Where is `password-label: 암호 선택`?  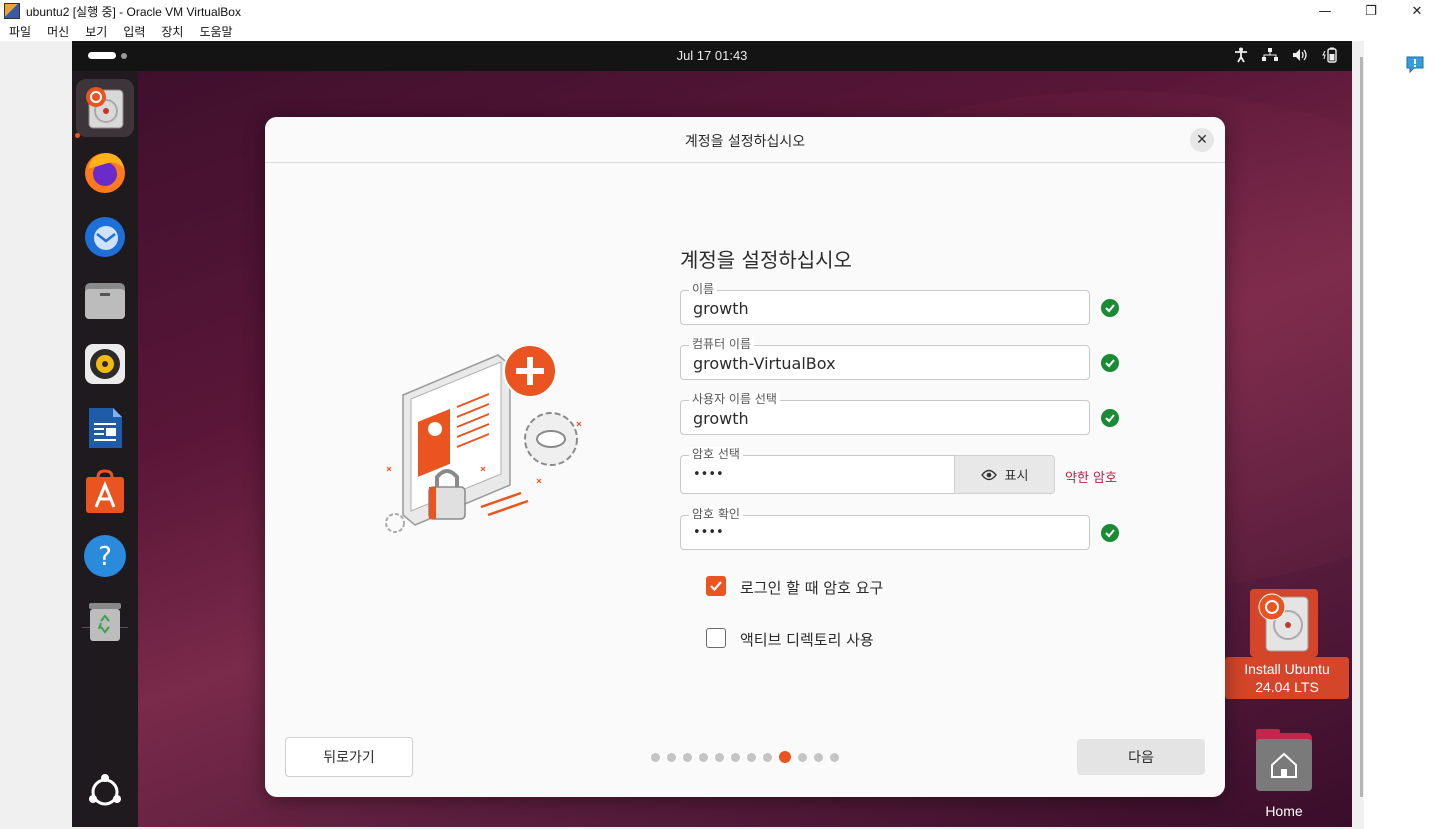
password-label: 암호 선택 is located at coordinates (716, 454).